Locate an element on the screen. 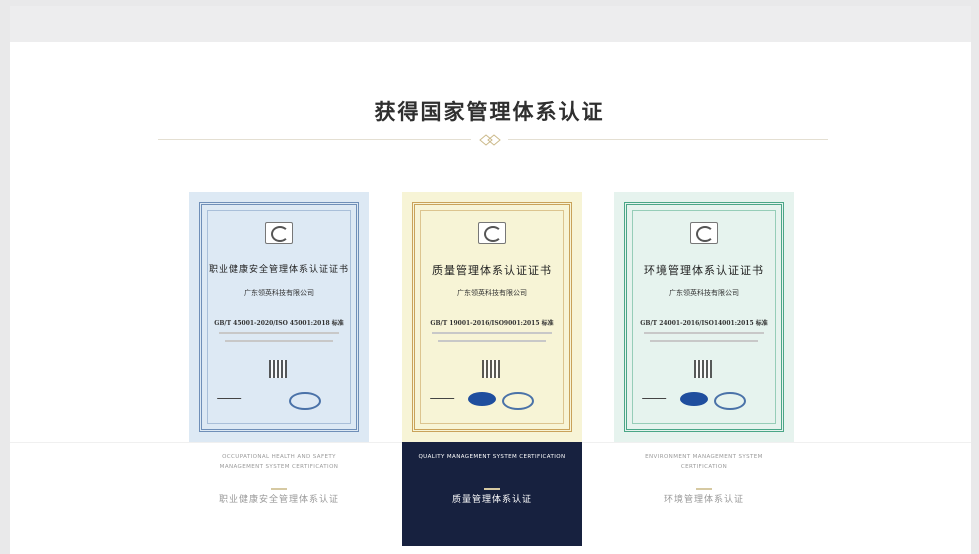 The width and height of the screenshot is (979, 554). top-bar is located at coordinates (490, 24).